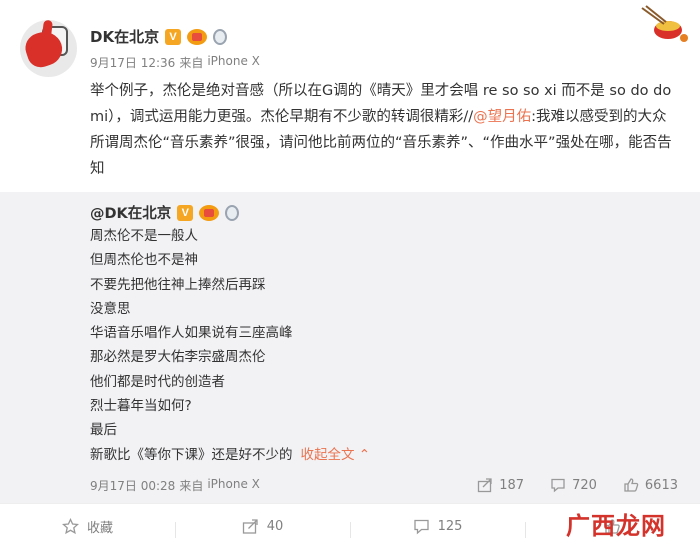 The image size is (700, 548). Describe the element at coordinates (48, 48) in the screenshot. I see `avatar` at that location.